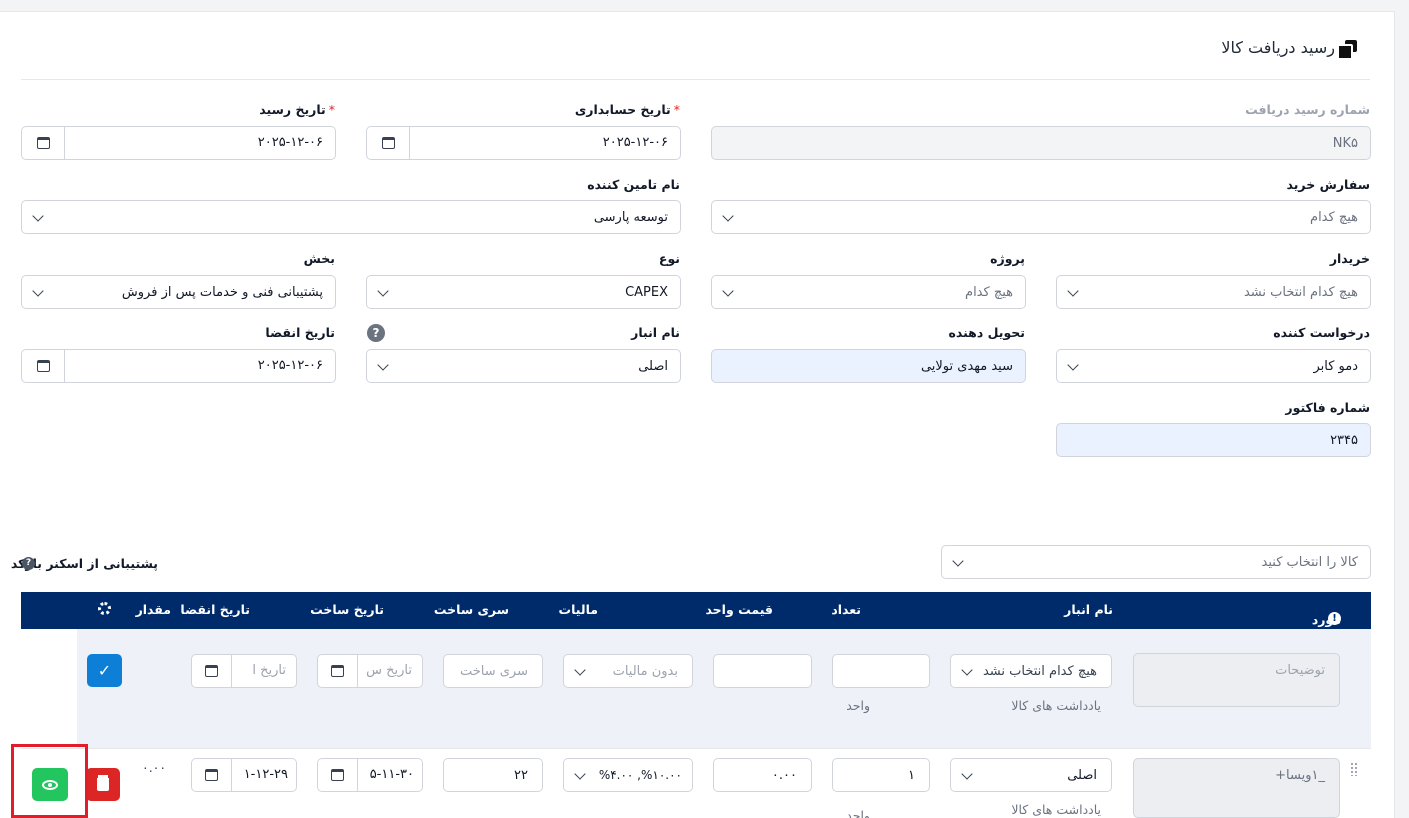 The height and width of the screenshot is (818, 1409). I want to click on supplier-label: نام تامین کننده, so click(633, 184).